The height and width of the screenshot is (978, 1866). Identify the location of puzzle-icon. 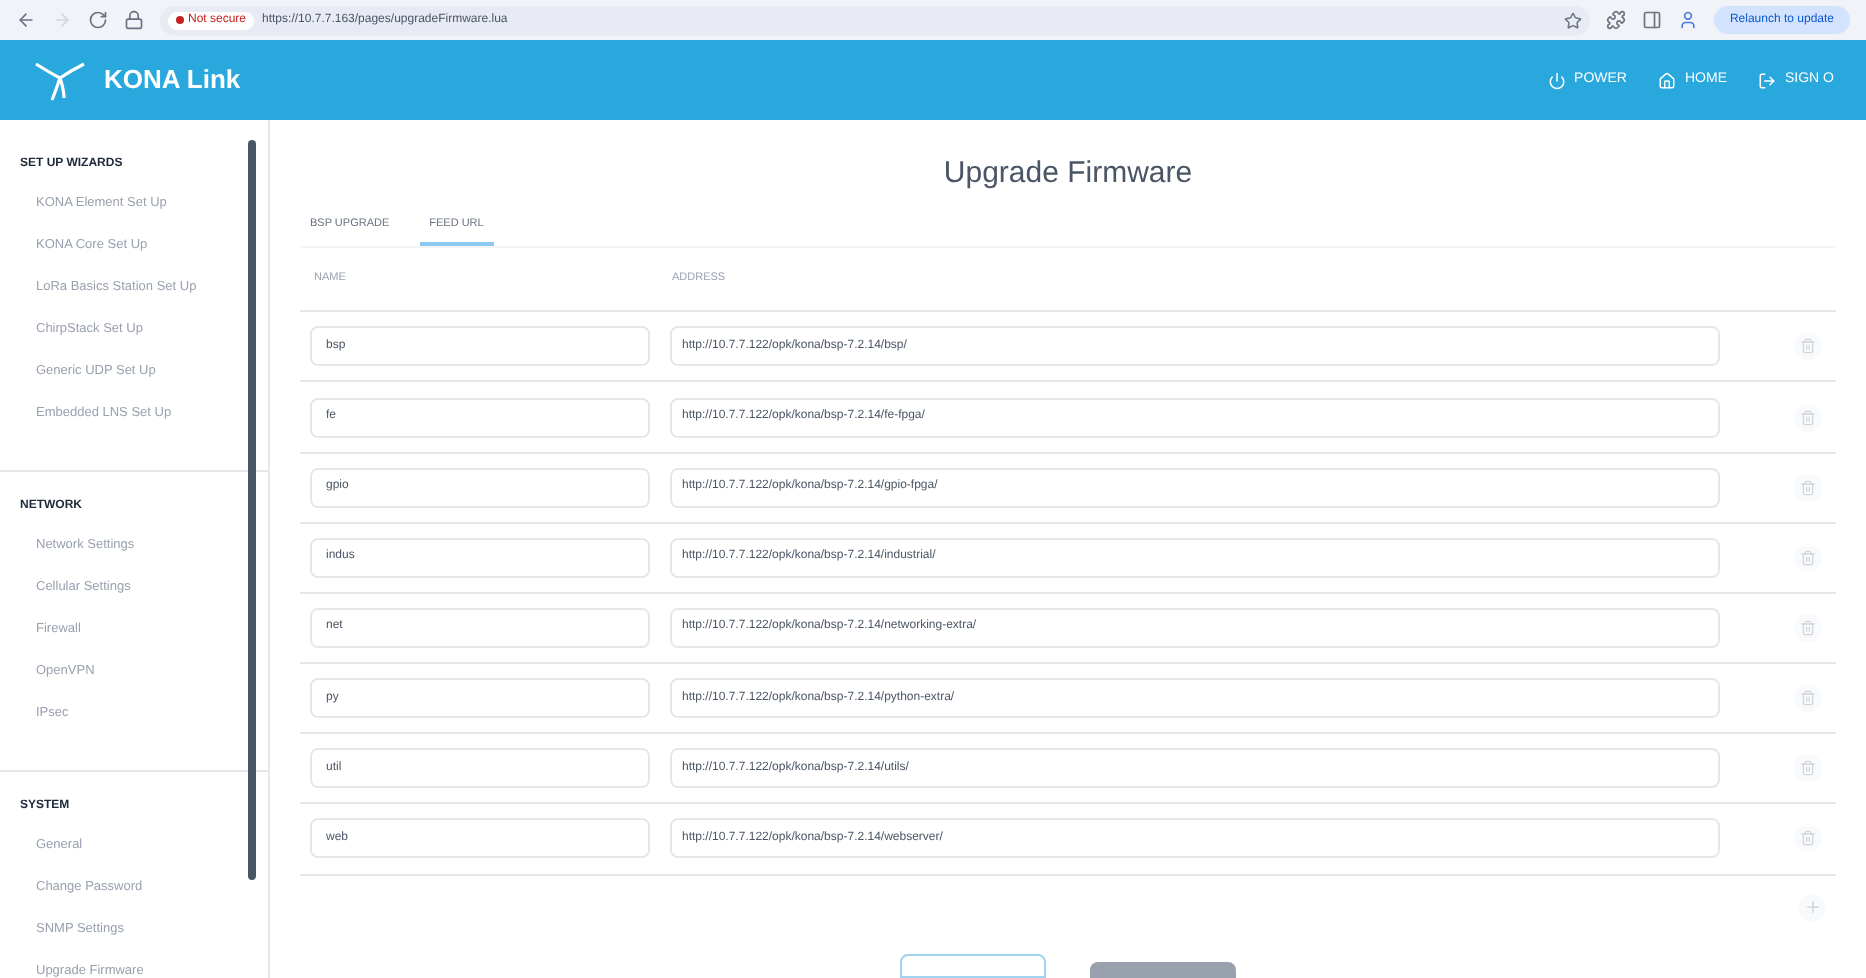
(1615, 20).